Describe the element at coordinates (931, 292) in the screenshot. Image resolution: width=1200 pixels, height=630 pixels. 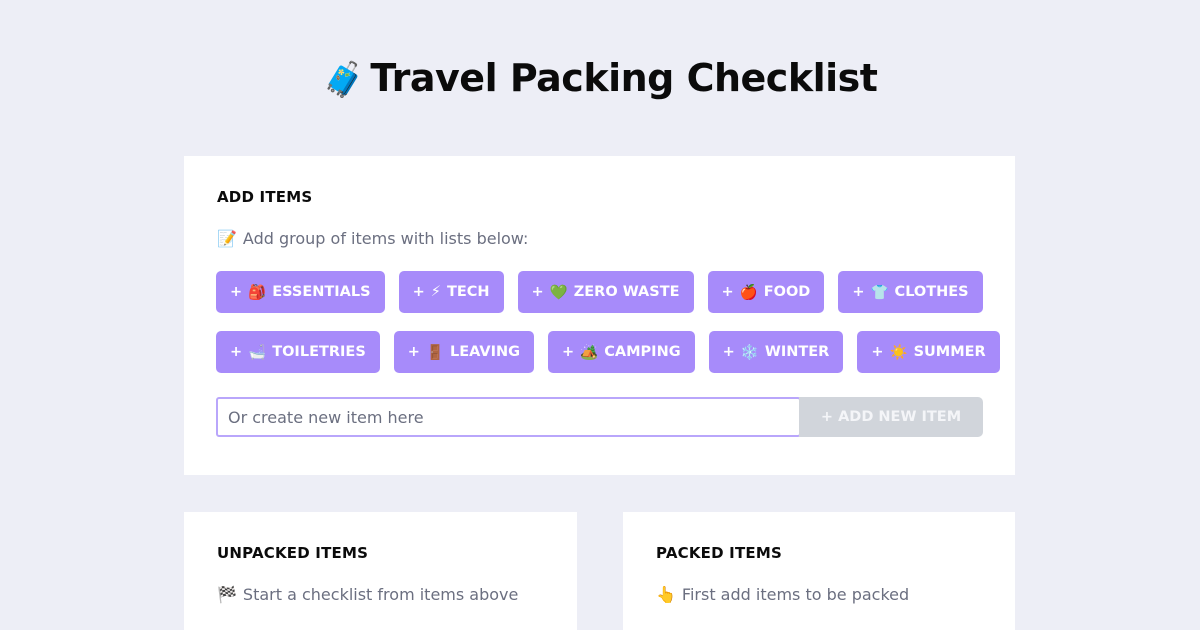
I see `group-chip-label: CLOTHES` at that location.